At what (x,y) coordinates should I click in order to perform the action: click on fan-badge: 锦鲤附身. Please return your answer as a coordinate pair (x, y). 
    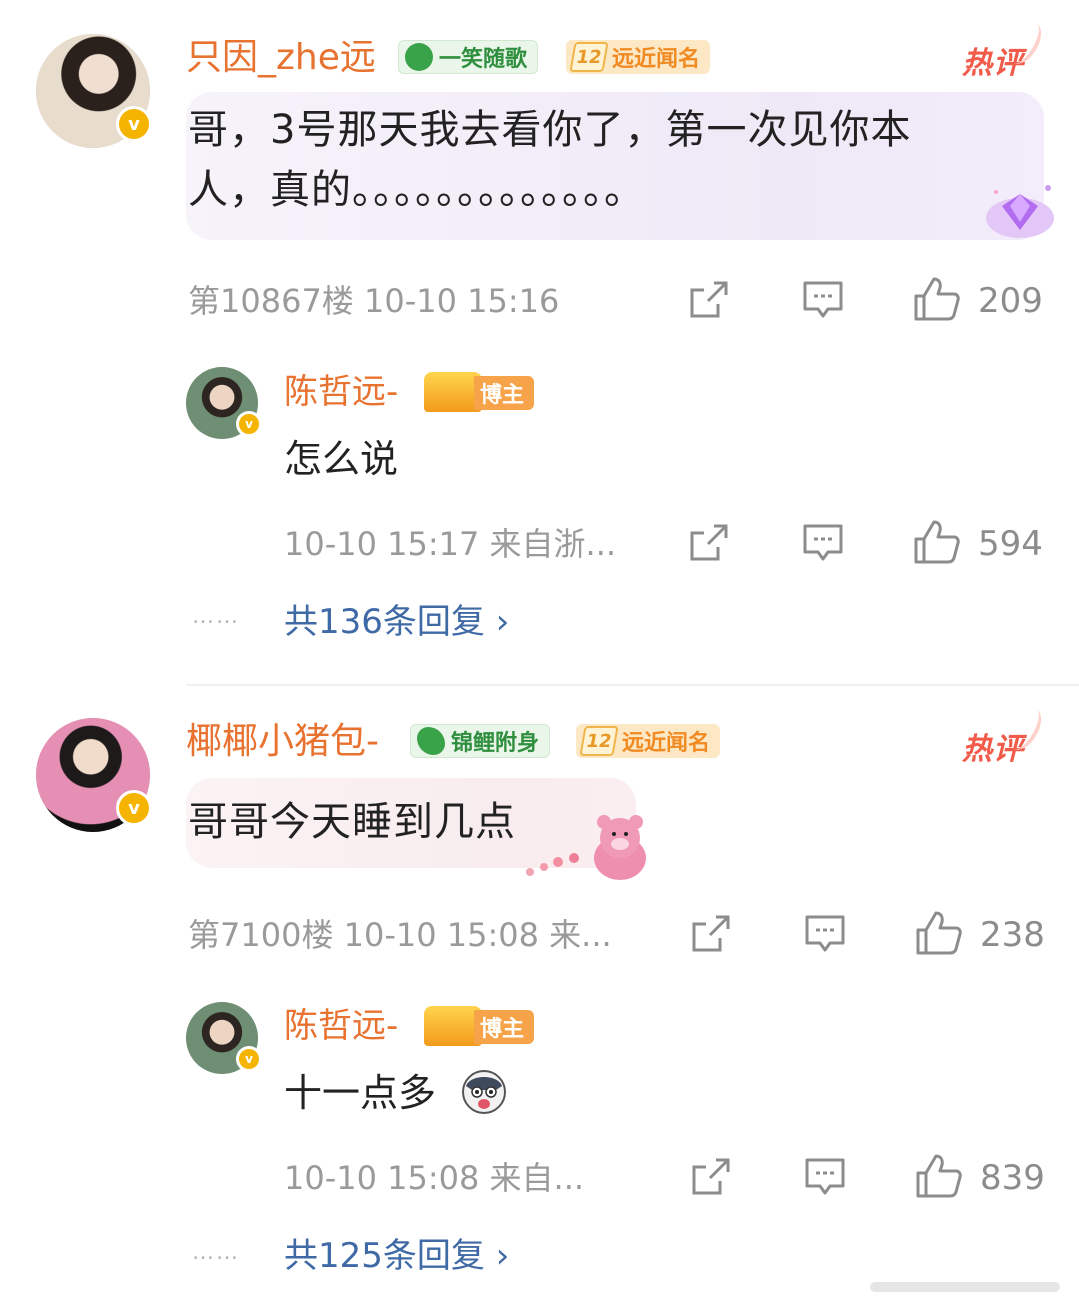
    Looking at the image, I should click on (480, 741).